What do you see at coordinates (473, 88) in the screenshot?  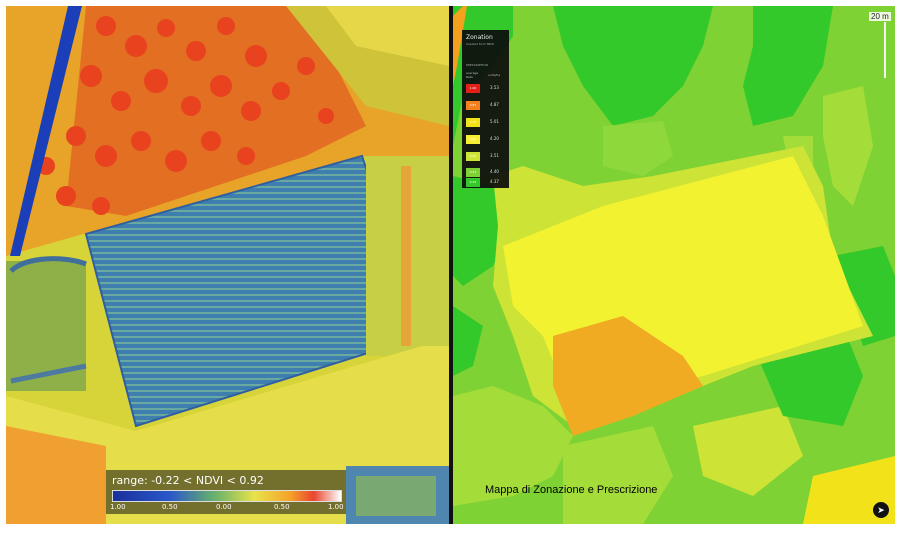 I see `zone-swatch: 1.00` at bounding box center [473, 88].